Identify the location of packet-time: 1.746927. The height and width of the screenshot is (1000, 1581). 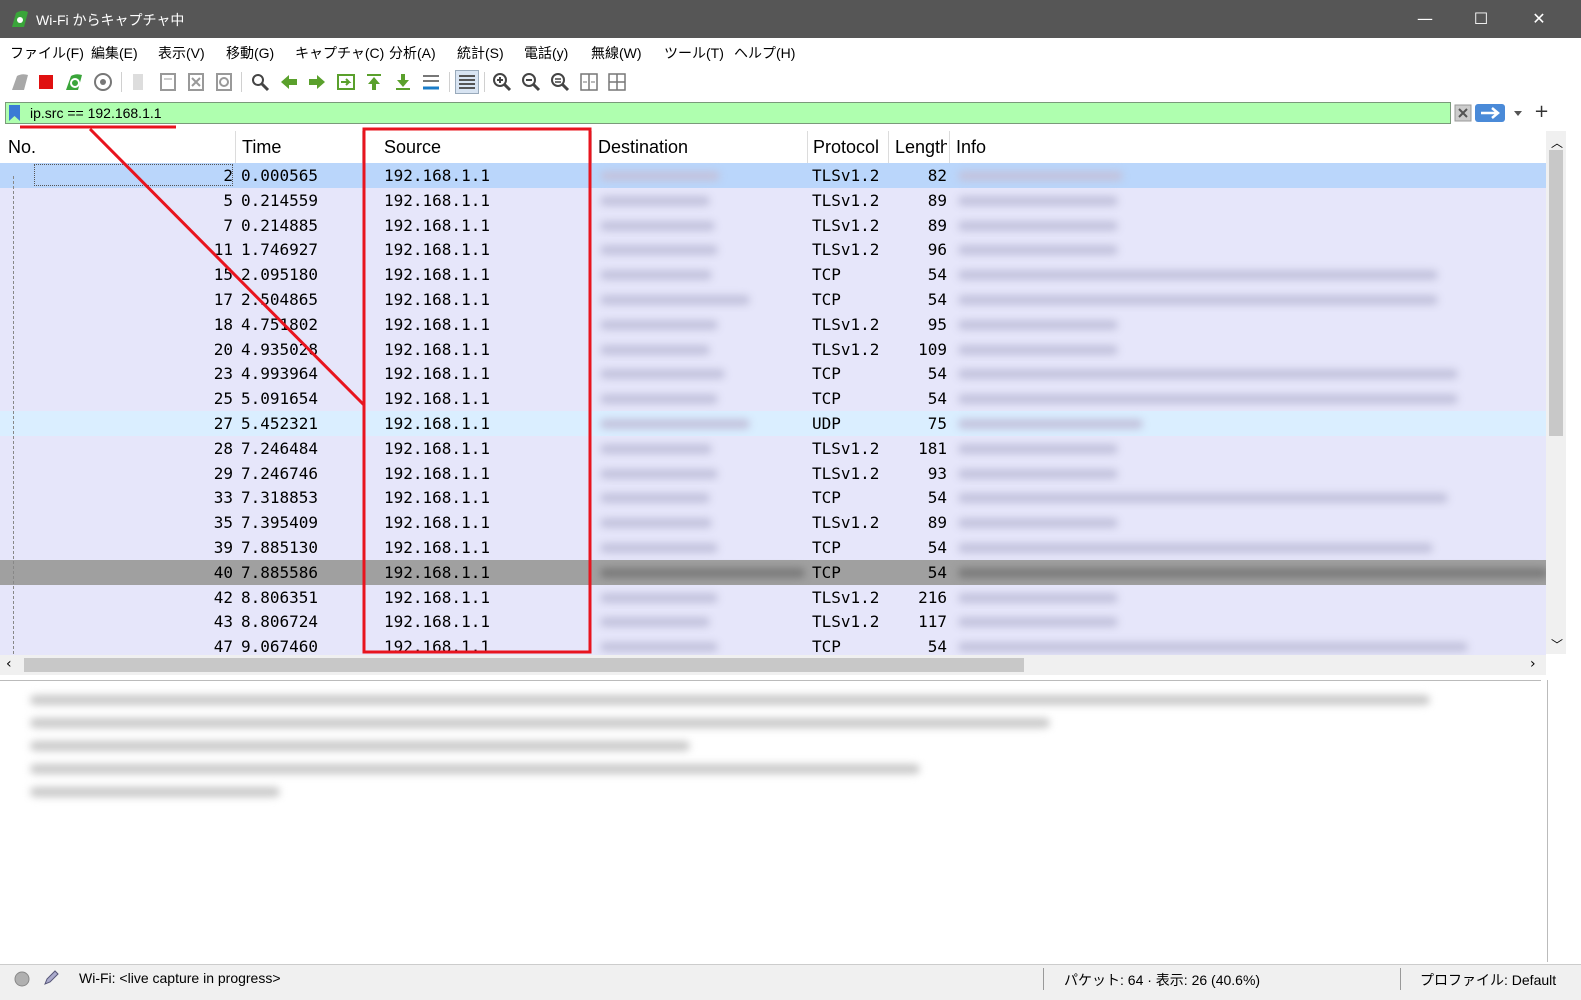
(280, 250).